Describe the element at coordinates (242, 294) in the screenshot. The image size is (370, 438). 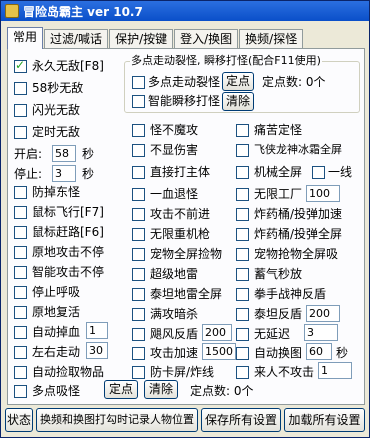
I see `quanshou-checkbox` at that location.